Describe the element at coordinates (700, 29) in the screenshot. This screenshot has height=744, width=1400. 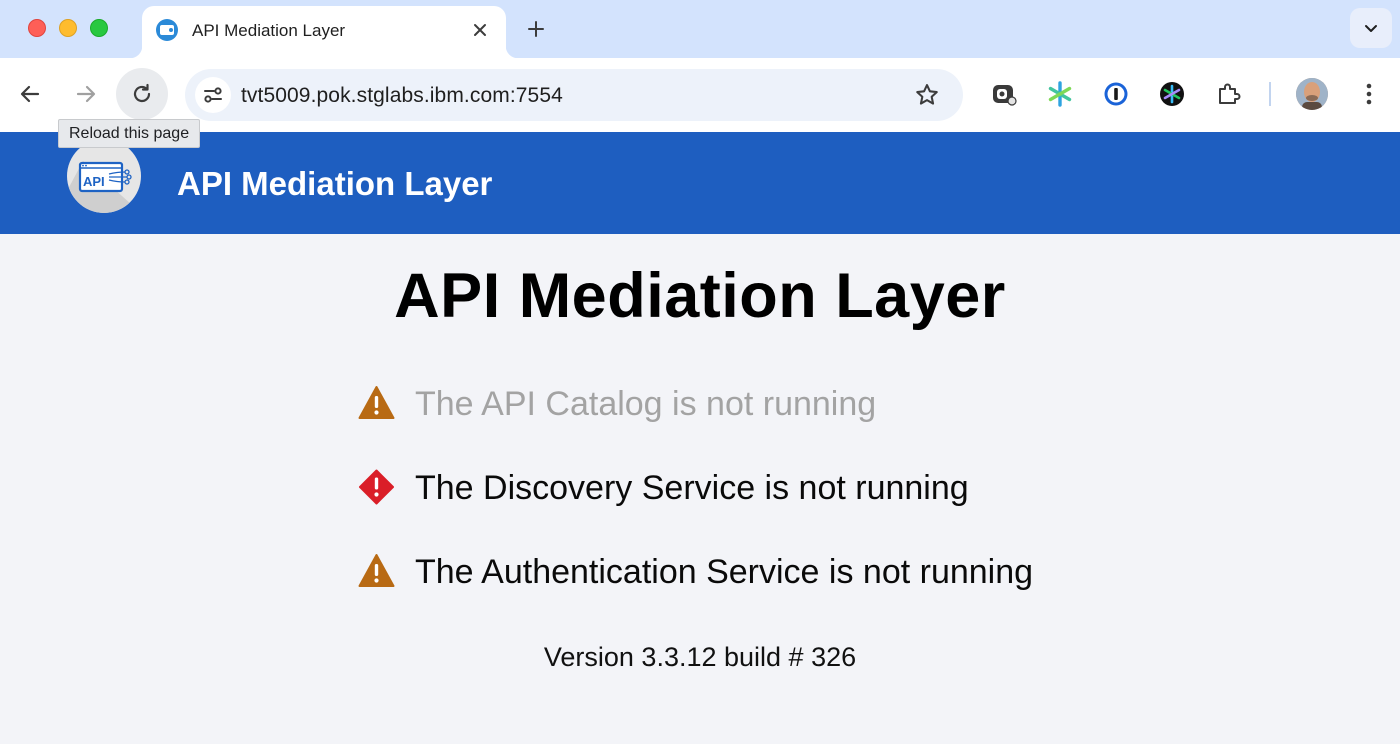
I see `tab-strip: API Mediation Layer` at that location.